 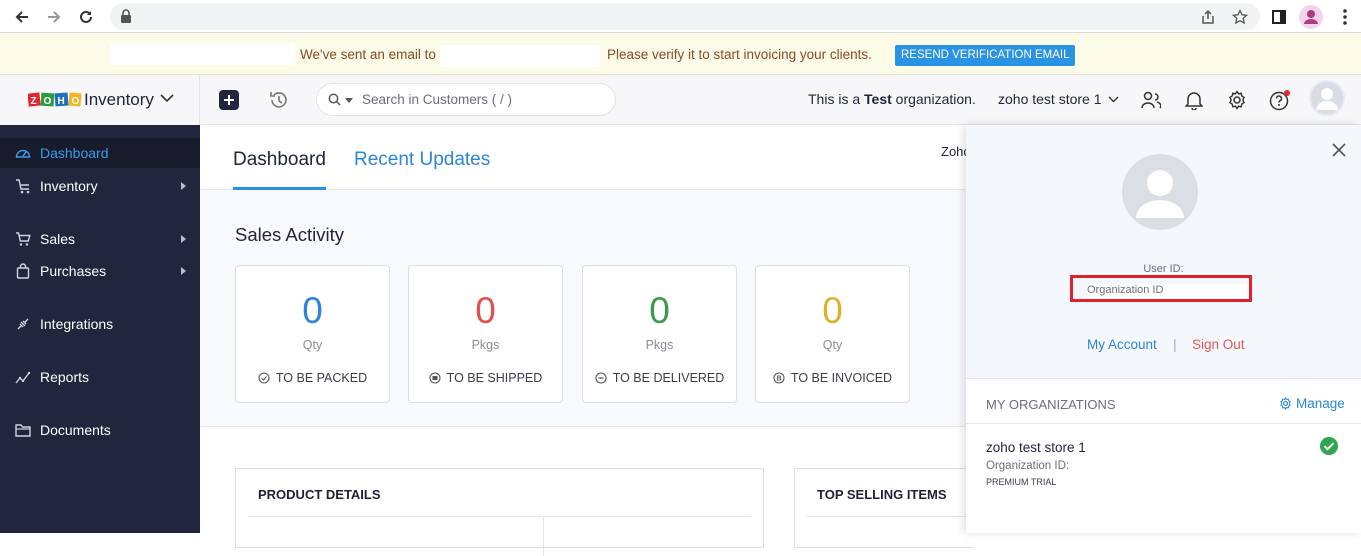 What do you see at coordinates (1279, 17) in the screenshot?
I see `side-panel-icon` at bounding box center [1279, 17].